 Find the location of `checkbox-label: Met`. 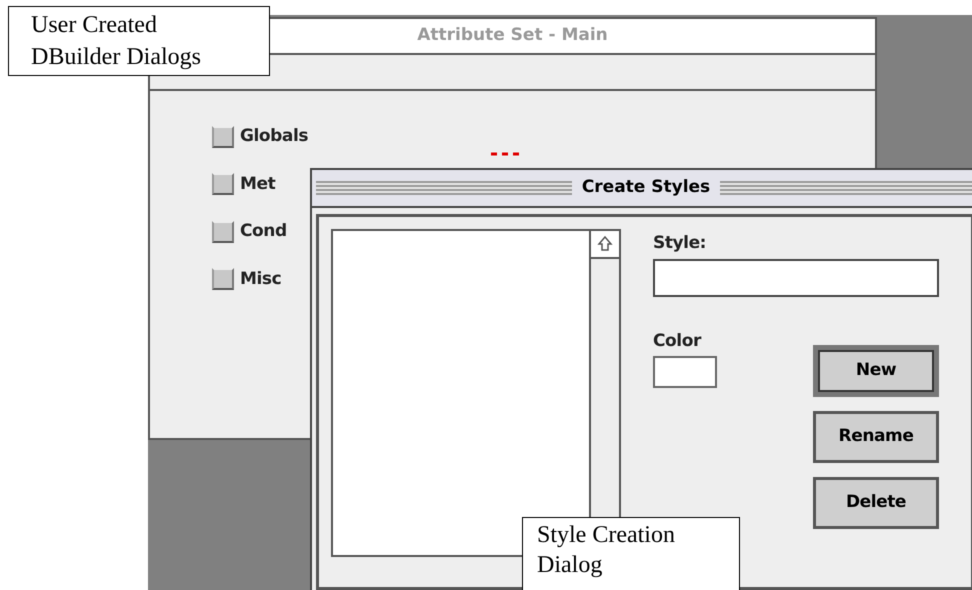

checkbox-label: Met is located at coordinates (258, 184).